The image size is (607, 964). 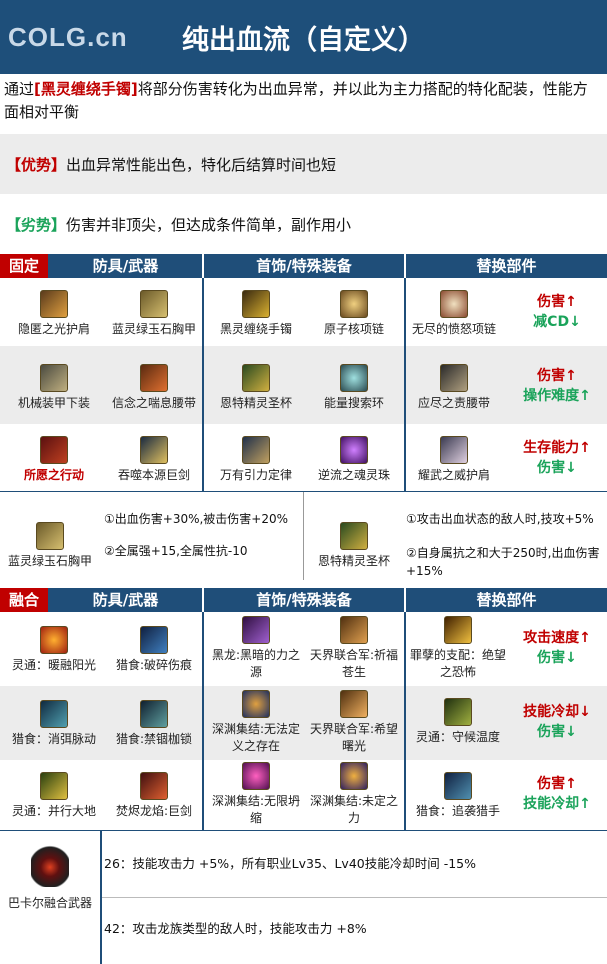 I want to click on ring-icon, so click(x=354, y=378).